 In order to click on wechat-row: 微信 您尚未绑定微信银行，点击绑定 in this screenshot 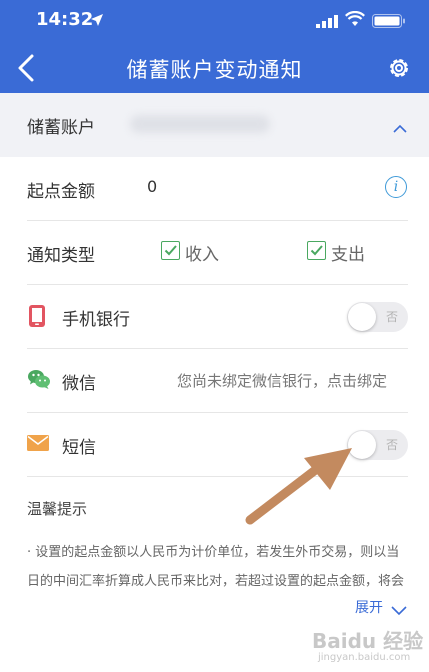, I will do `click(217, 381)`.